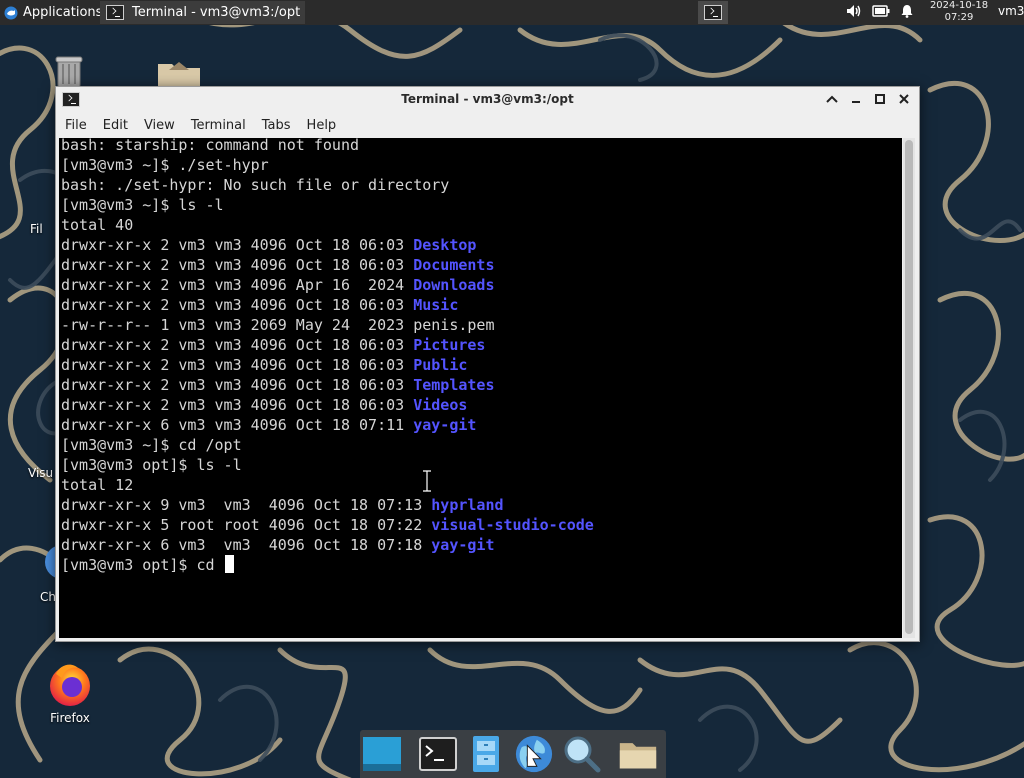 The height and width of the screenshot is (778, 1024). I want to click on system-tray, so click(880, 11).